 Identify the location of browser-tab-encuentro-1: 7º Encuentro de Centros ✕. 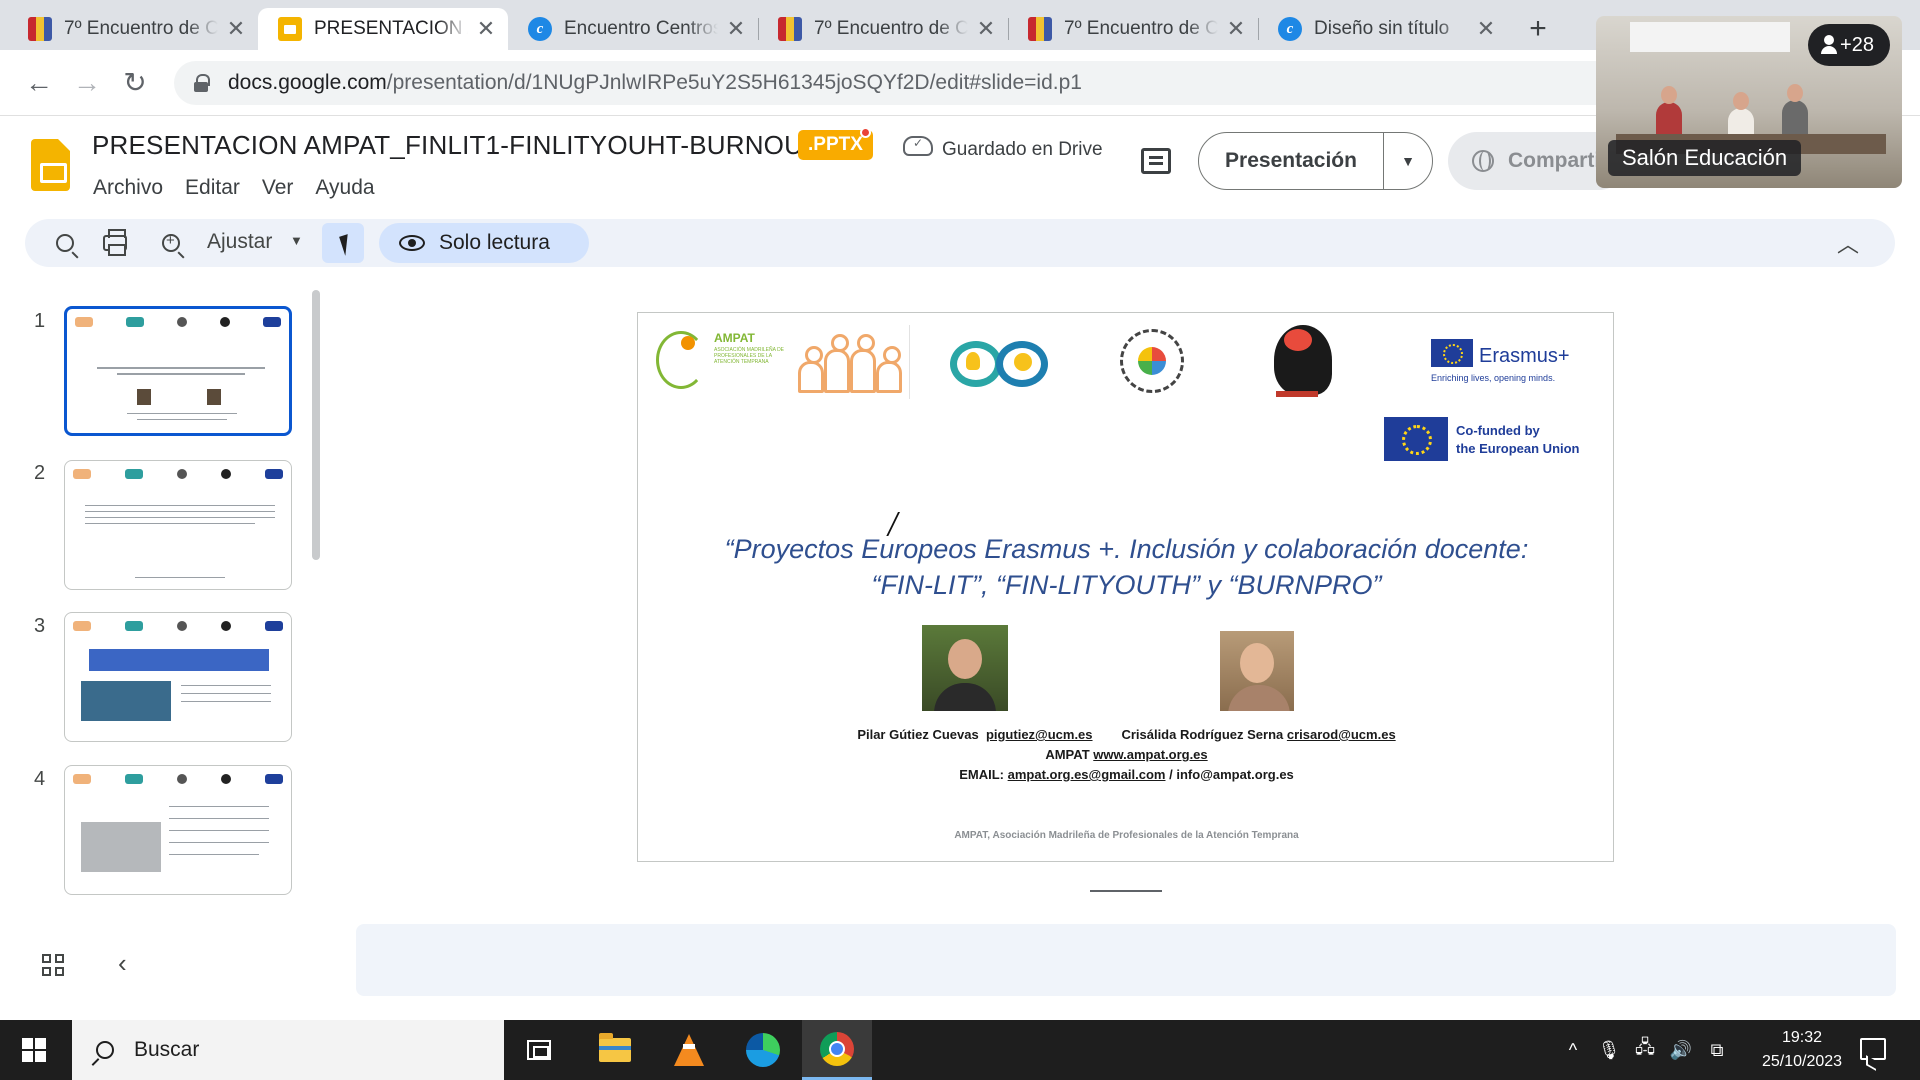
(133, 29).